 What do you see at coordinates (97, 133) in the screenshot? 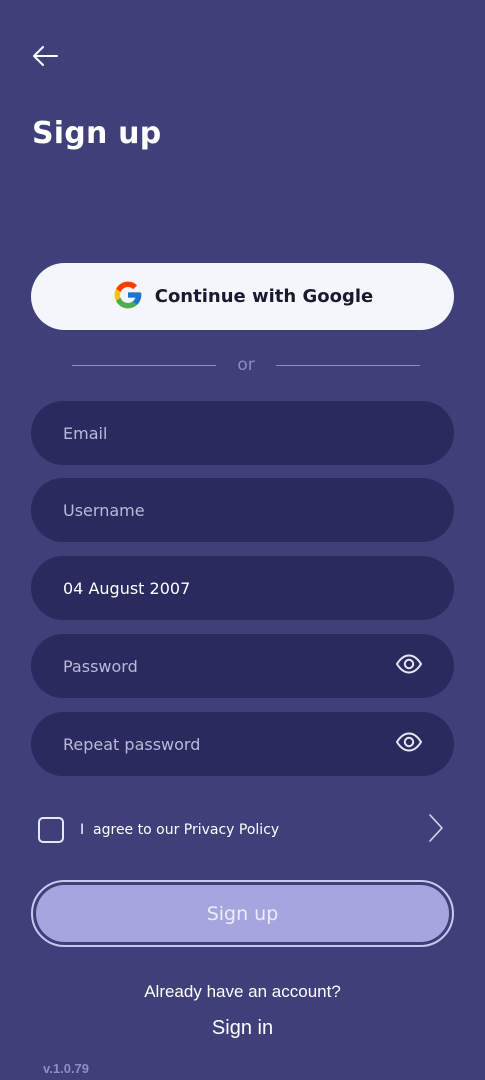
I see `page-title: Sign up` at bounding box center [97, 133].